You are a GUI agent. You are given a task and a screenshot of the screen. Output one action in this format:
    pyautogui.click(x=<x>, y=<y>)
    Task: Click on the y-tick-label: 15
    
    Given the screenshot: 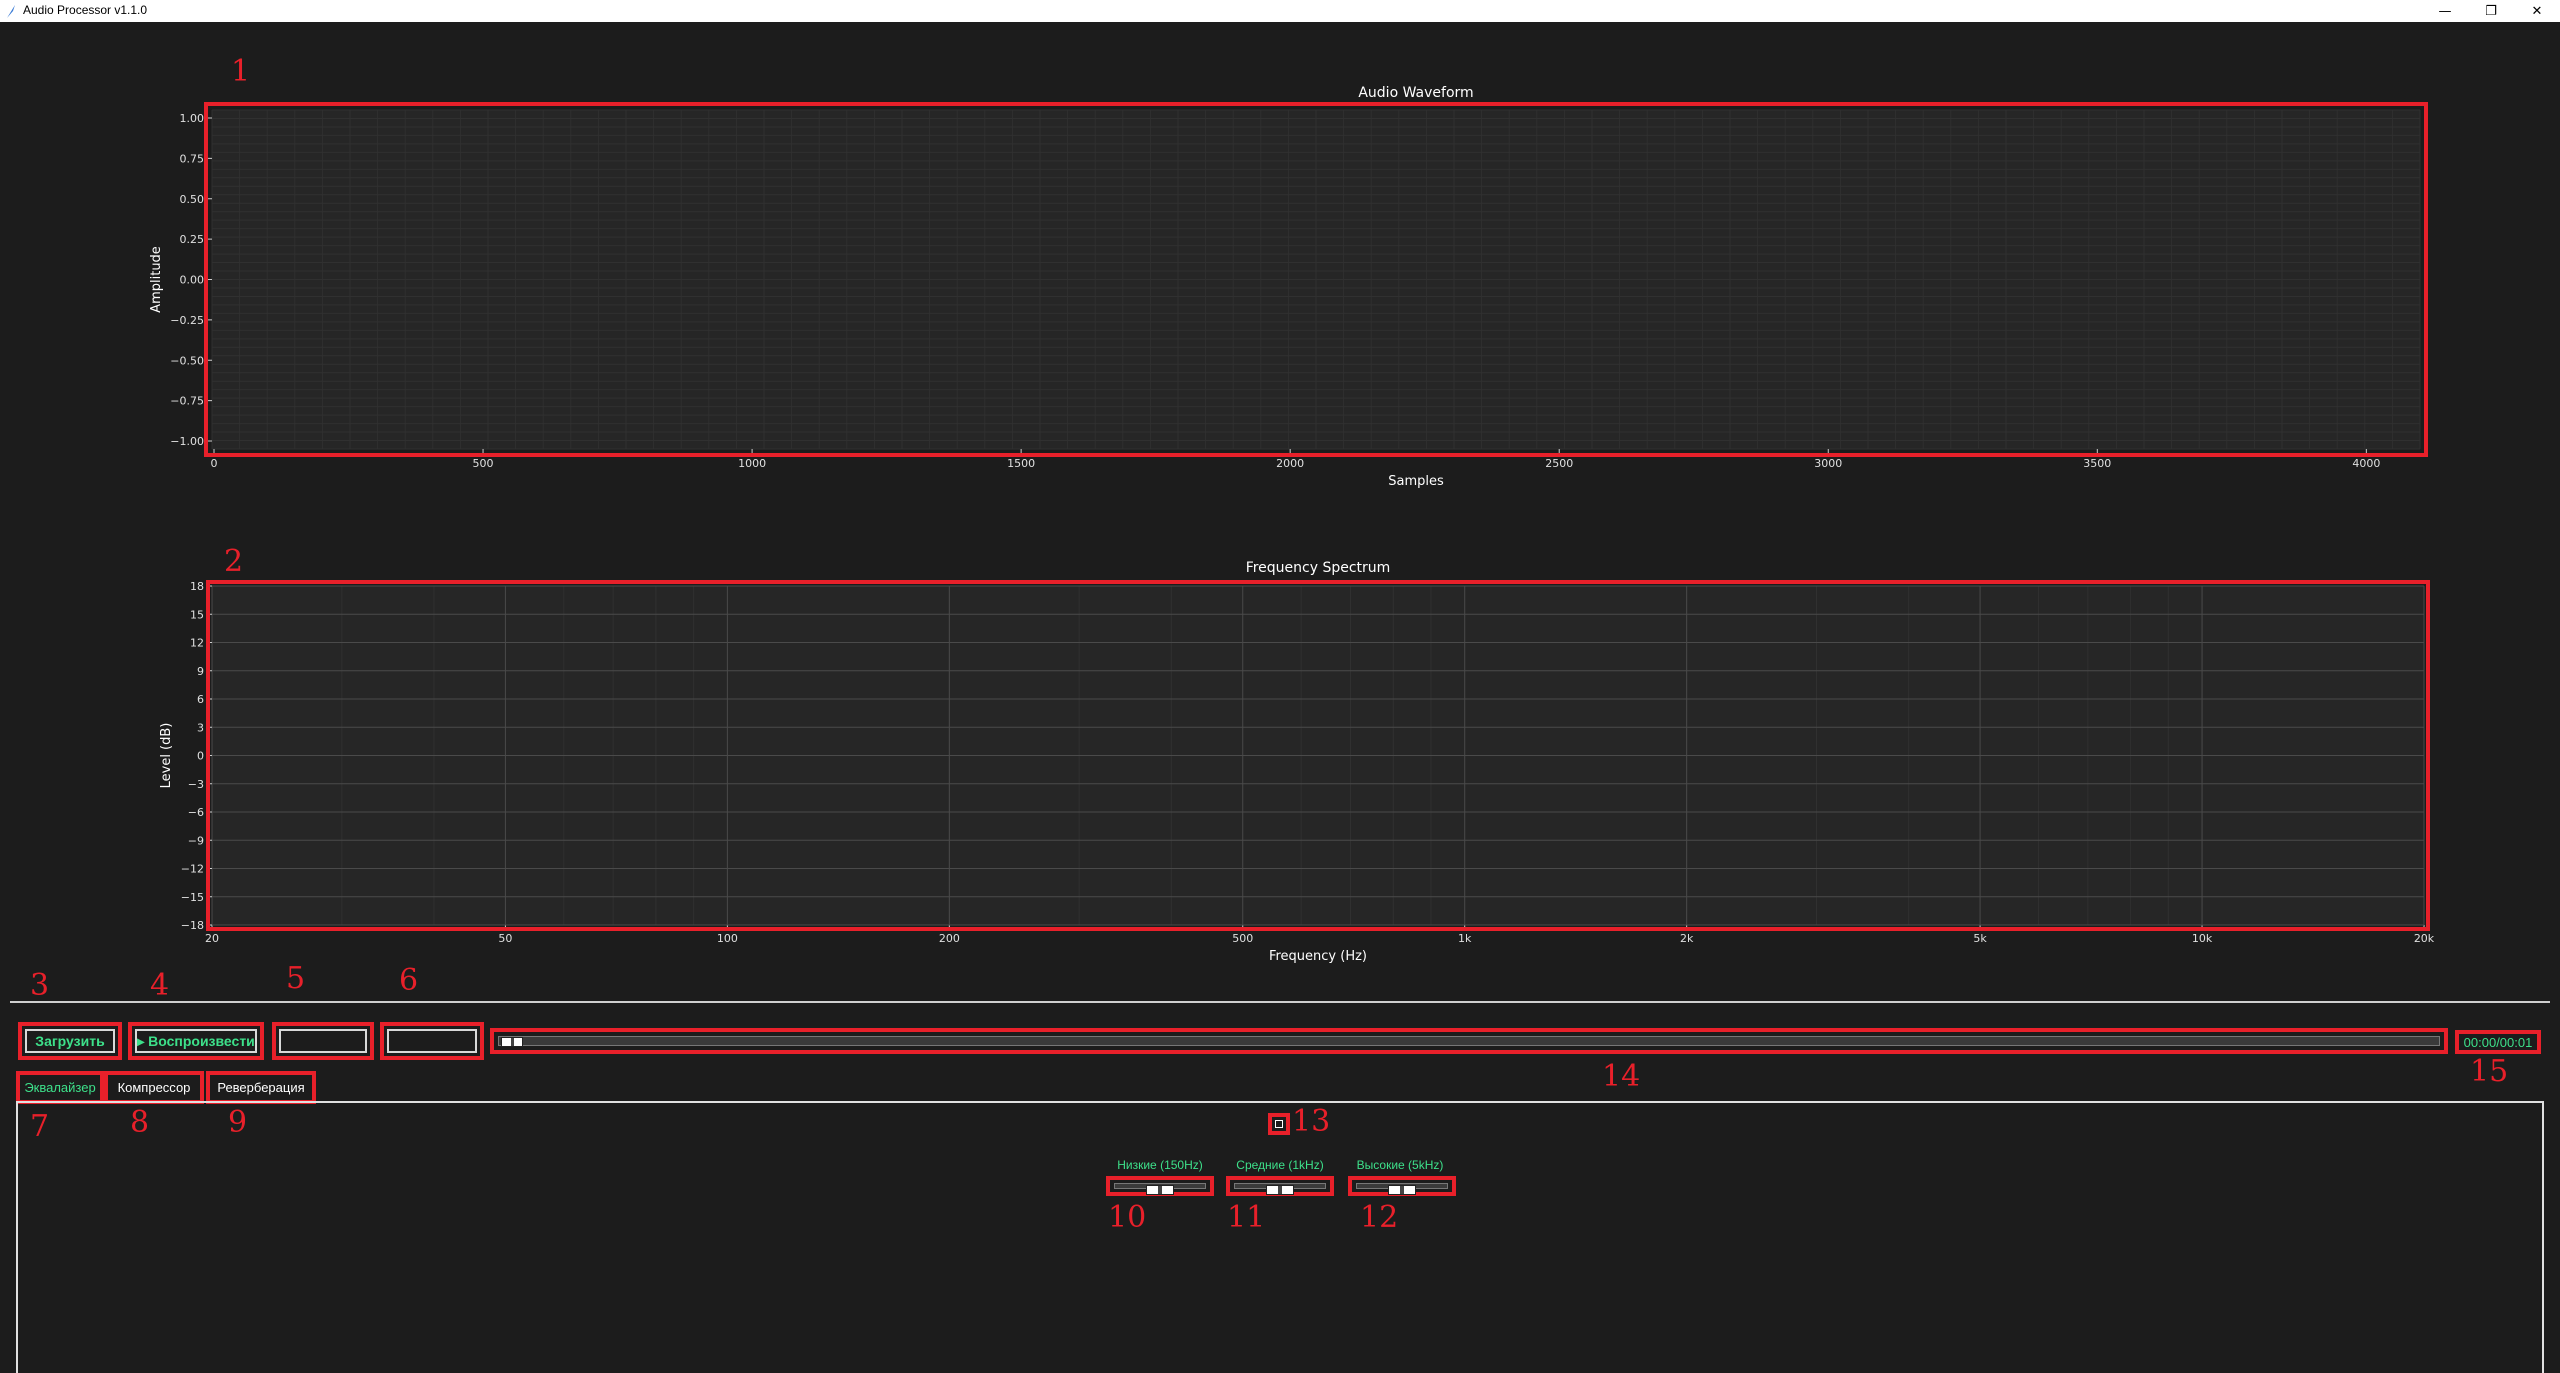 What is the action you would take?
    pyautogui.click(x=197, y=614)
    